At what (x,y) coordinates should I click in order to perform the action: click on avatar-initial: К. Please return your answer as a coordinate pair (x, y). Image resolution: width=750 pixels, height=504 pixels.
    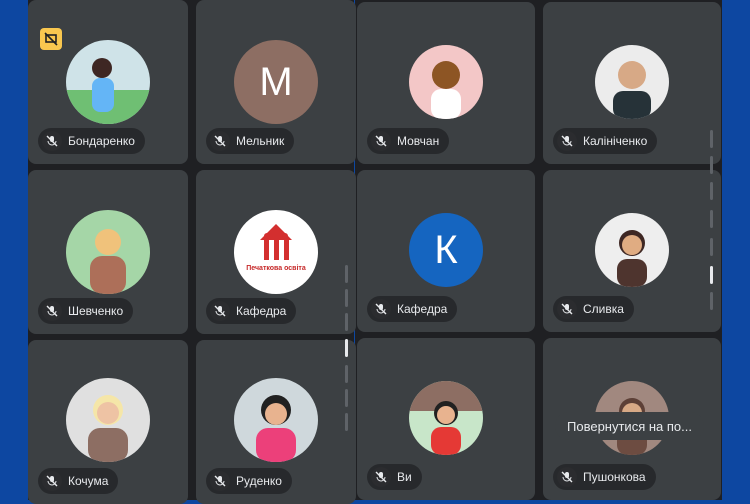
    Looking at the image, I should click on (446, 249).